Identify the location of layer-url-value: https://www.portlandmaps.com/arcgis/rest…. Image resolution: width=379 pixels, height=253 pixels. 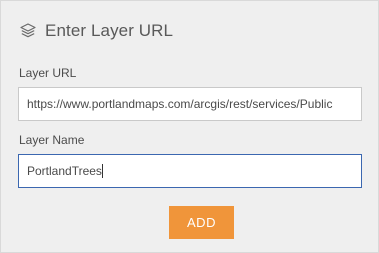
(180, 104).